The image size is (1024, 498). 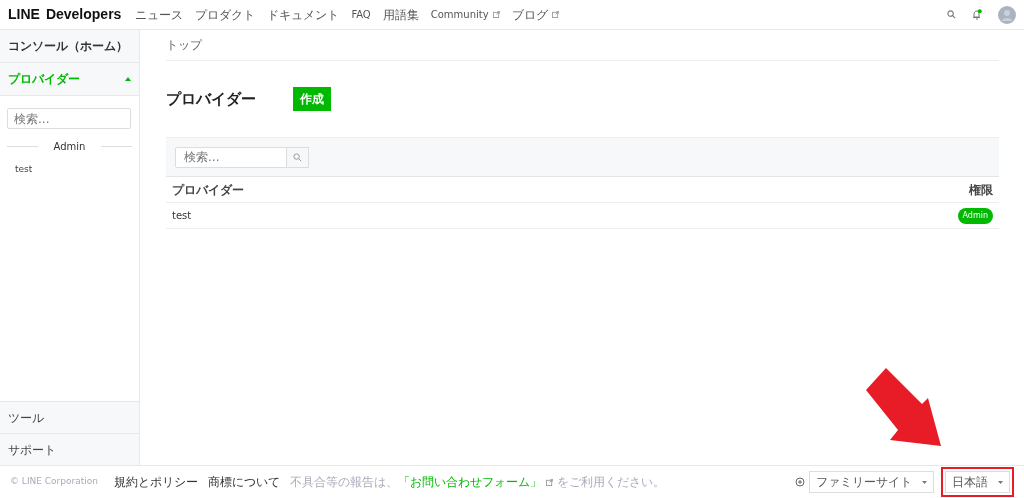 I want to click on sidebar-item: サポート, so click(x=69, y=449).